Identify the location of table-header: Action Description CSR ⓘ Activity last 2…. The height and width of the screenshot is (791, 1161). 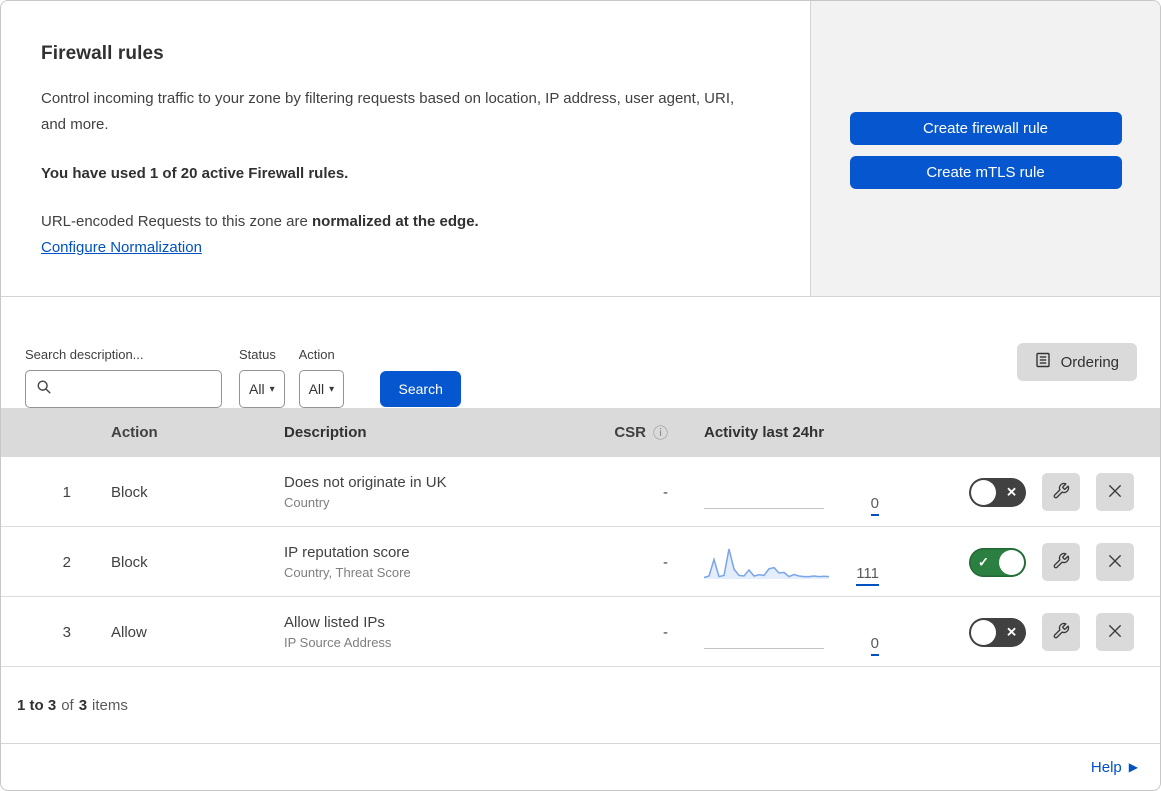
(580, 432).